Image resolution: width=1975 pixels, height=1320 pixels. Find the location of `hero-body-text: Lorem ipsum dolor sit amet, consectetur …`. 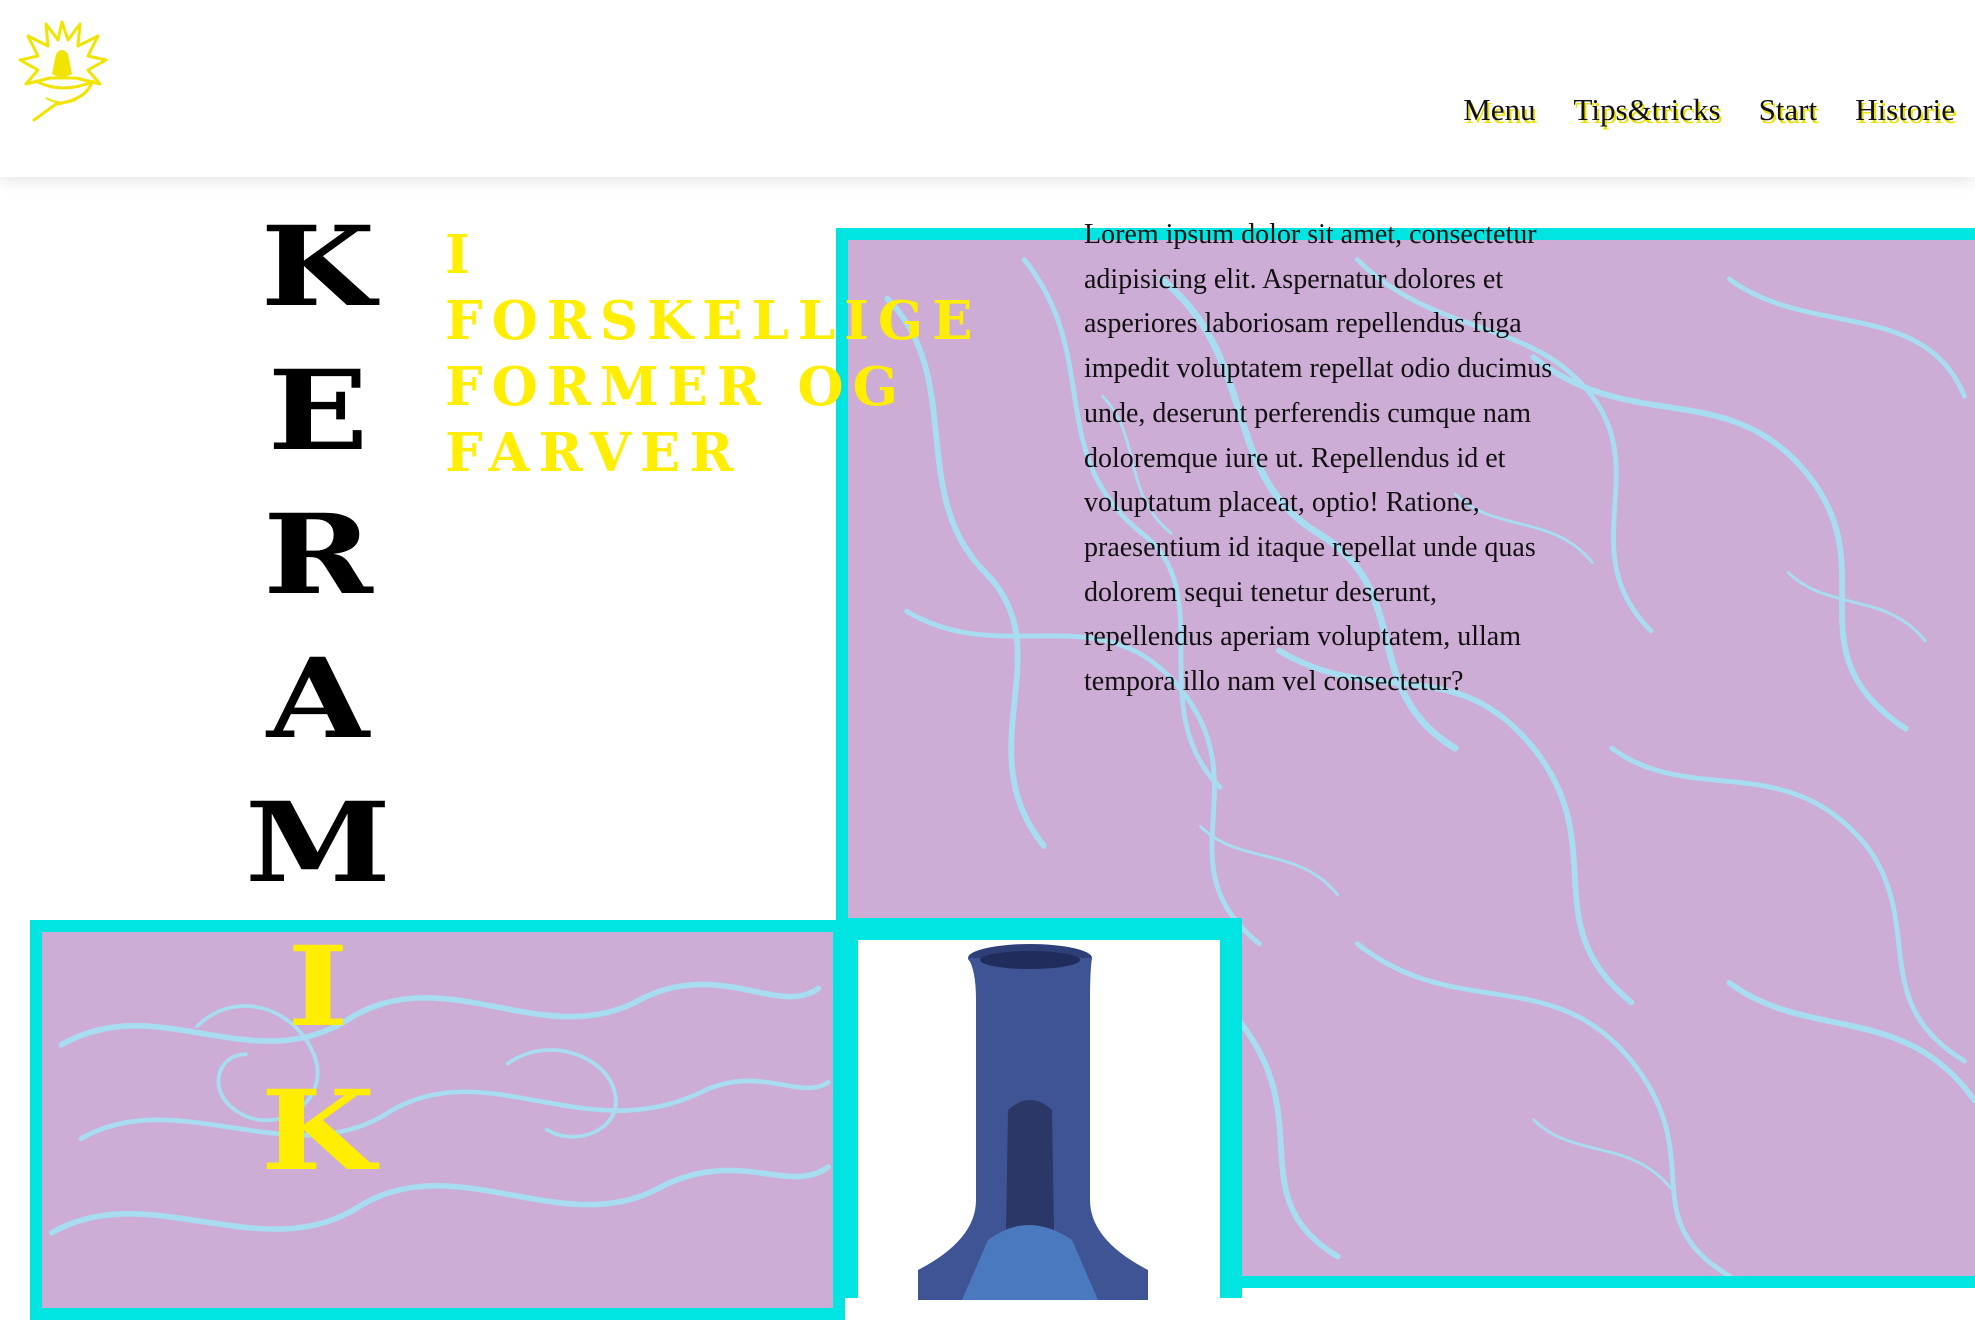

hero-body-text: Lorem ipsum dolor sit amet, consectetur … is located at coordinates (1318, 458).